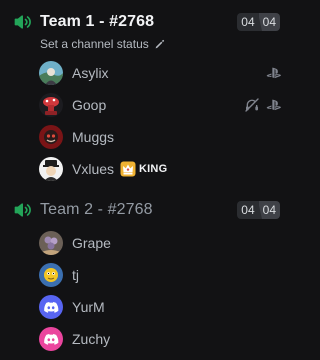 This screenshot has height=360, width=320. What do you see at coordinates (128, 169) in the screenshot?
I see `crown-icon` at bounding box center [128, 169].